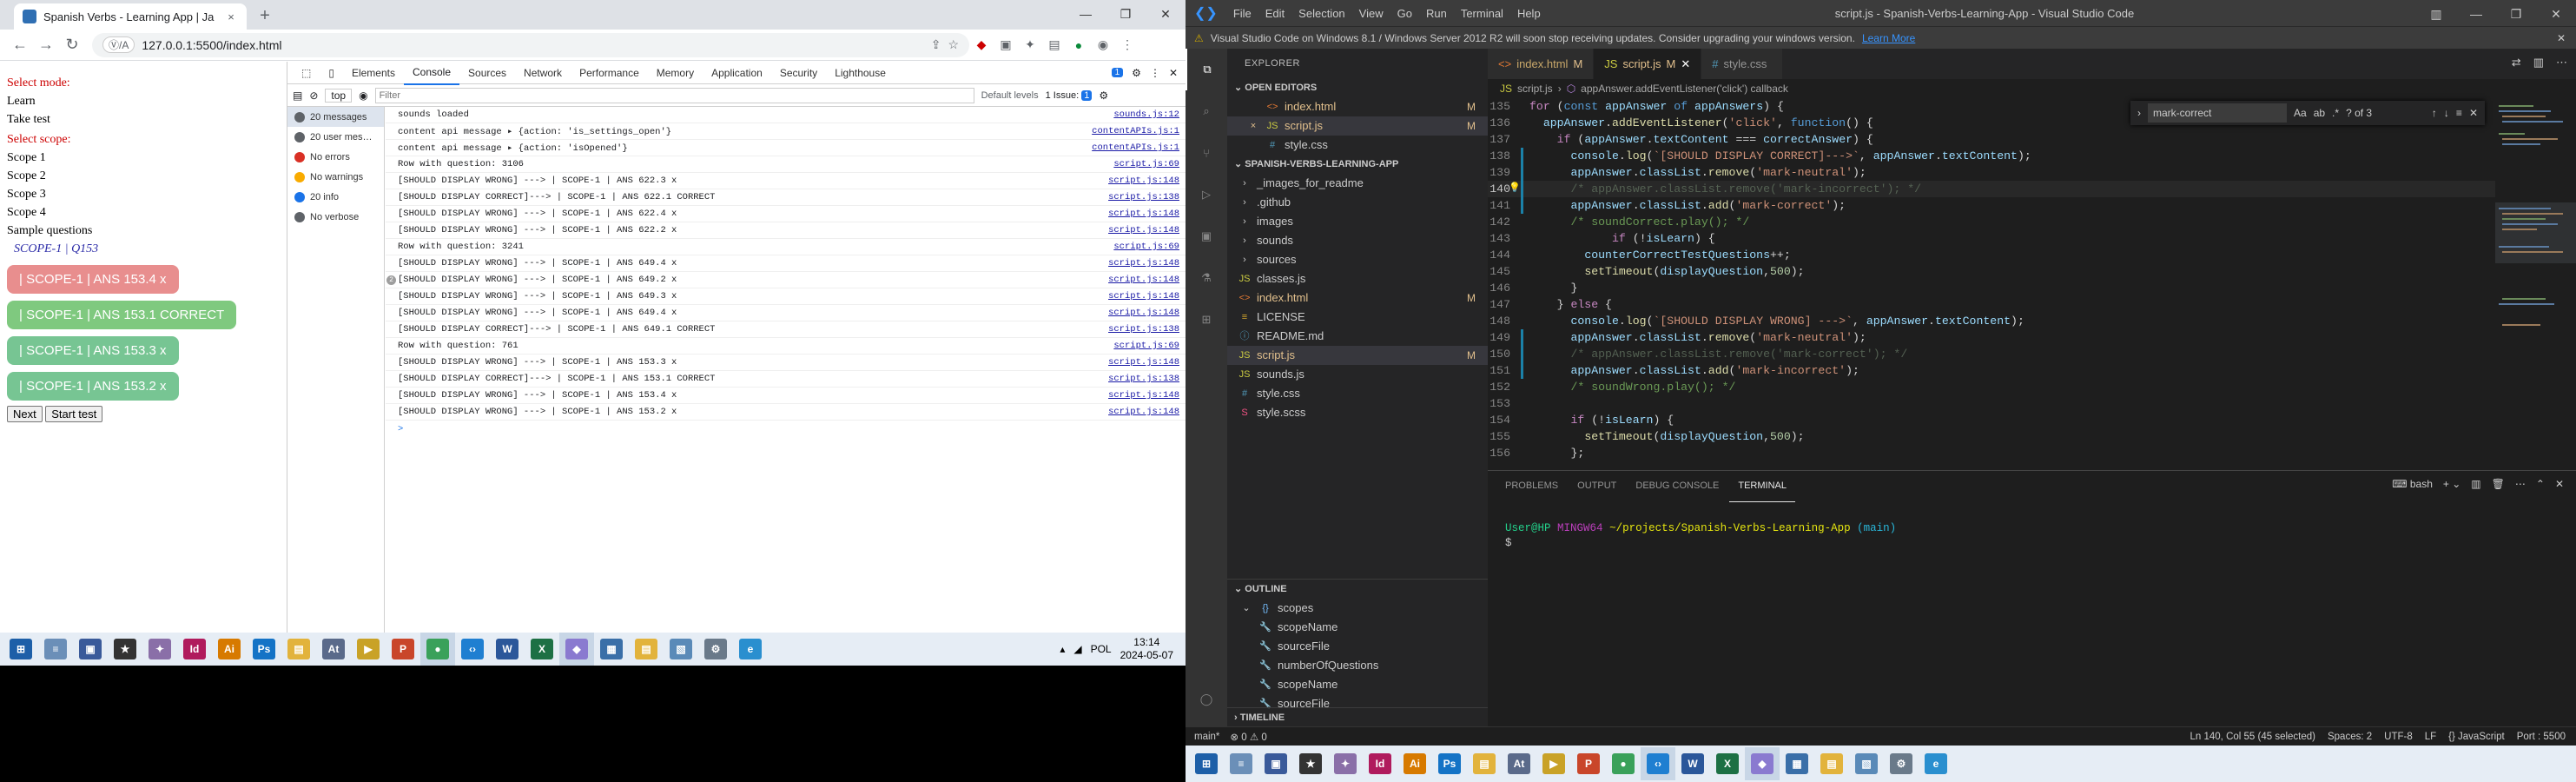  What do you see at coordinates (1357, 183) in the screenshot?
I see `file-tree-item: › _images_for_readme` at bounding box center [1357, 183].